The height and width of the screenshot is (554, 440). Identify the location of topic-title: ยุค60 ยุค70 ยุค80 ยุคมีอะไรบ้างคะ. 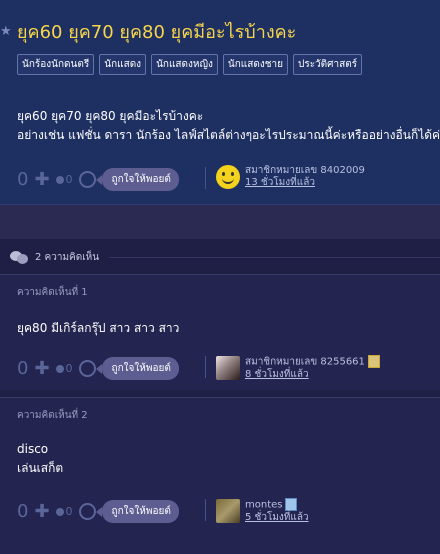
(157, 32).